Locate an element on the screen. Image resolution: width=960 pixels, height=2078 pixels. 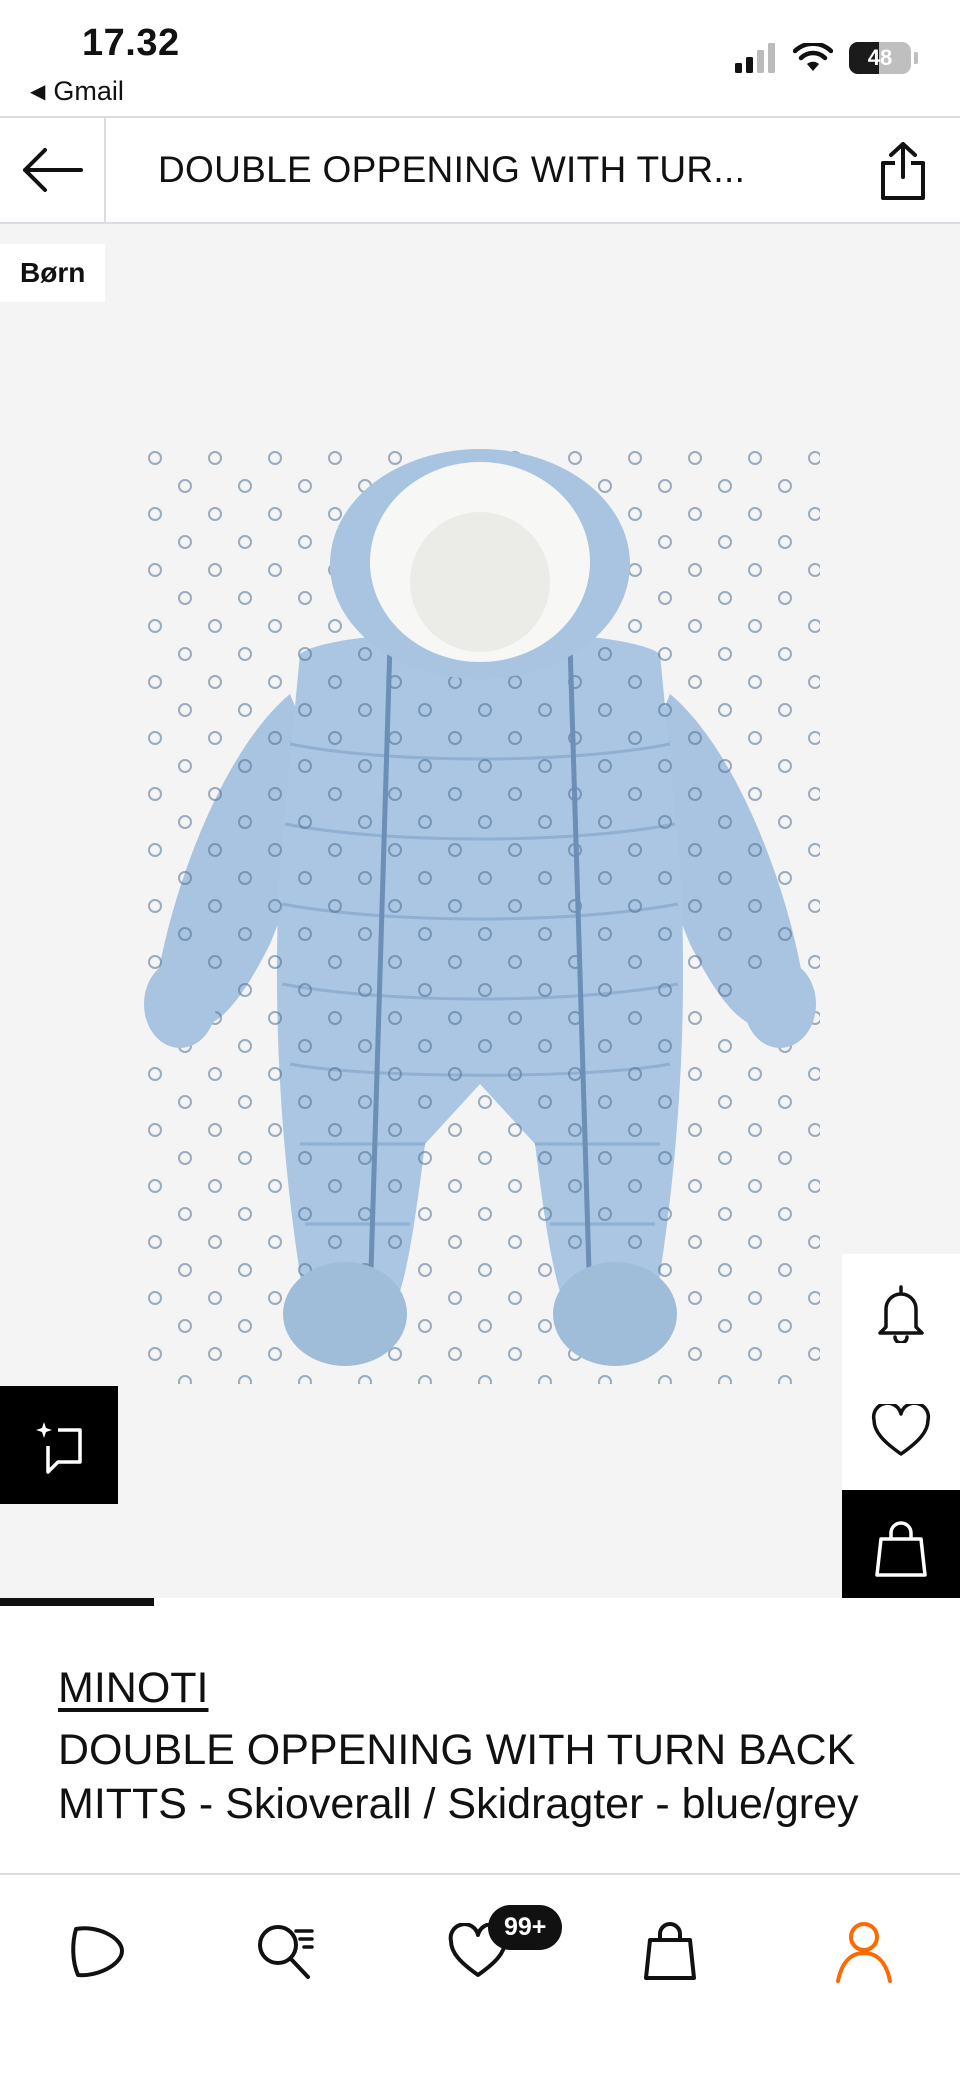
gallery-progress-fill is located at coordinates (77, 1602).